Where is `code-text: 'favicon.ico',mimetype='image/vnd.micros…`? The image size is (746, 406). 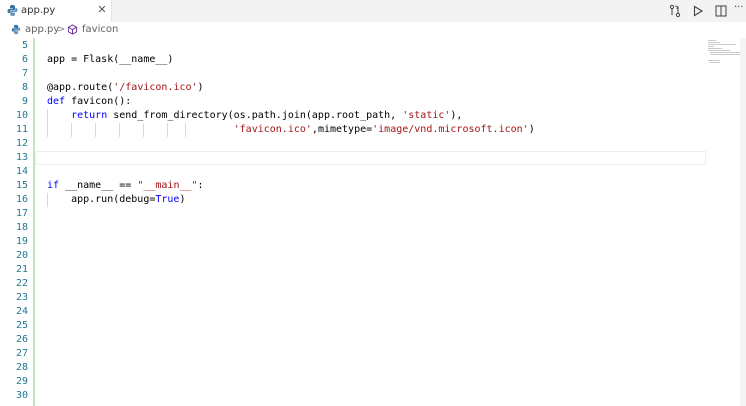
code-text: 'favicon.ico',mimetype='image/vnd.micros… is located at coordinates (384, 129).